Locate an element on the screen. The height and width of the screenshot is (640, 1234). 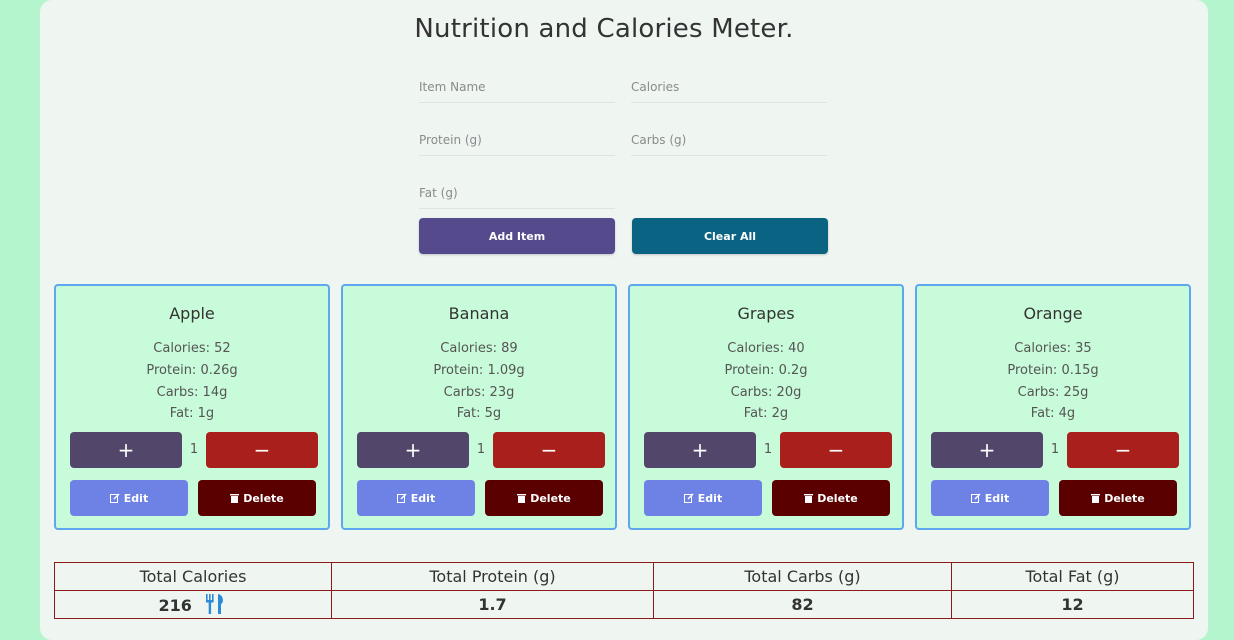
carbs-field is located at coordinates (729, 140).